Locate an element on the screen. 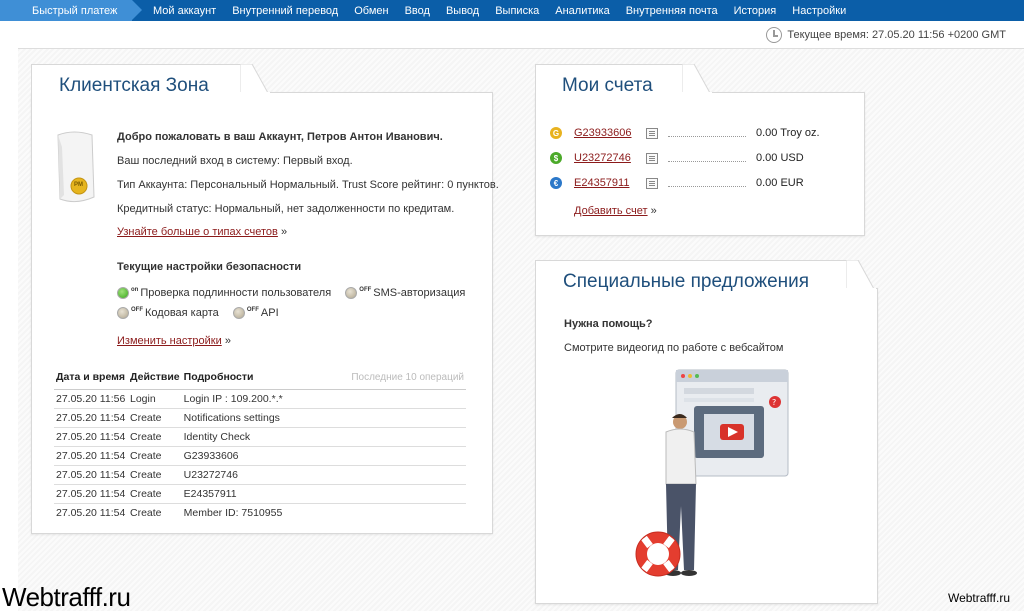 The height and width of the screenshot is (611, 1024). account-amount: 0.00 USD is located at coordinates (780, 158).